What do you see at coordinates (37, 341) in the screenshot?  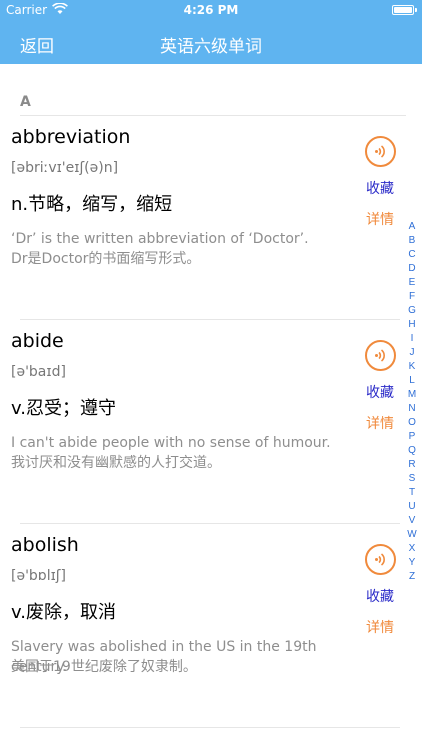 I see `word-text: abide` at bounding box center [37, 341].